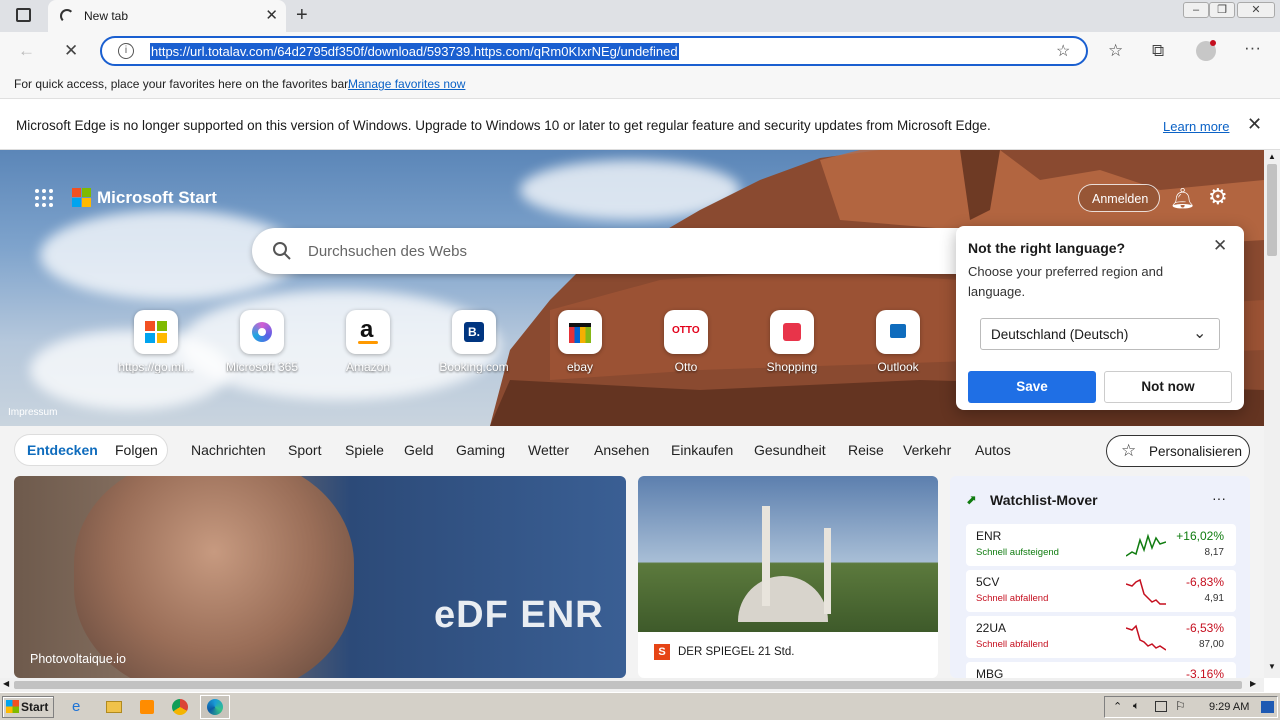 Image resolution: width=1280 pixels, height=720 pixels. What do you see at coordinates (32, 412) in the screenshot?
I see `impressum-link: Impressum` at bounding box center [32, 412].